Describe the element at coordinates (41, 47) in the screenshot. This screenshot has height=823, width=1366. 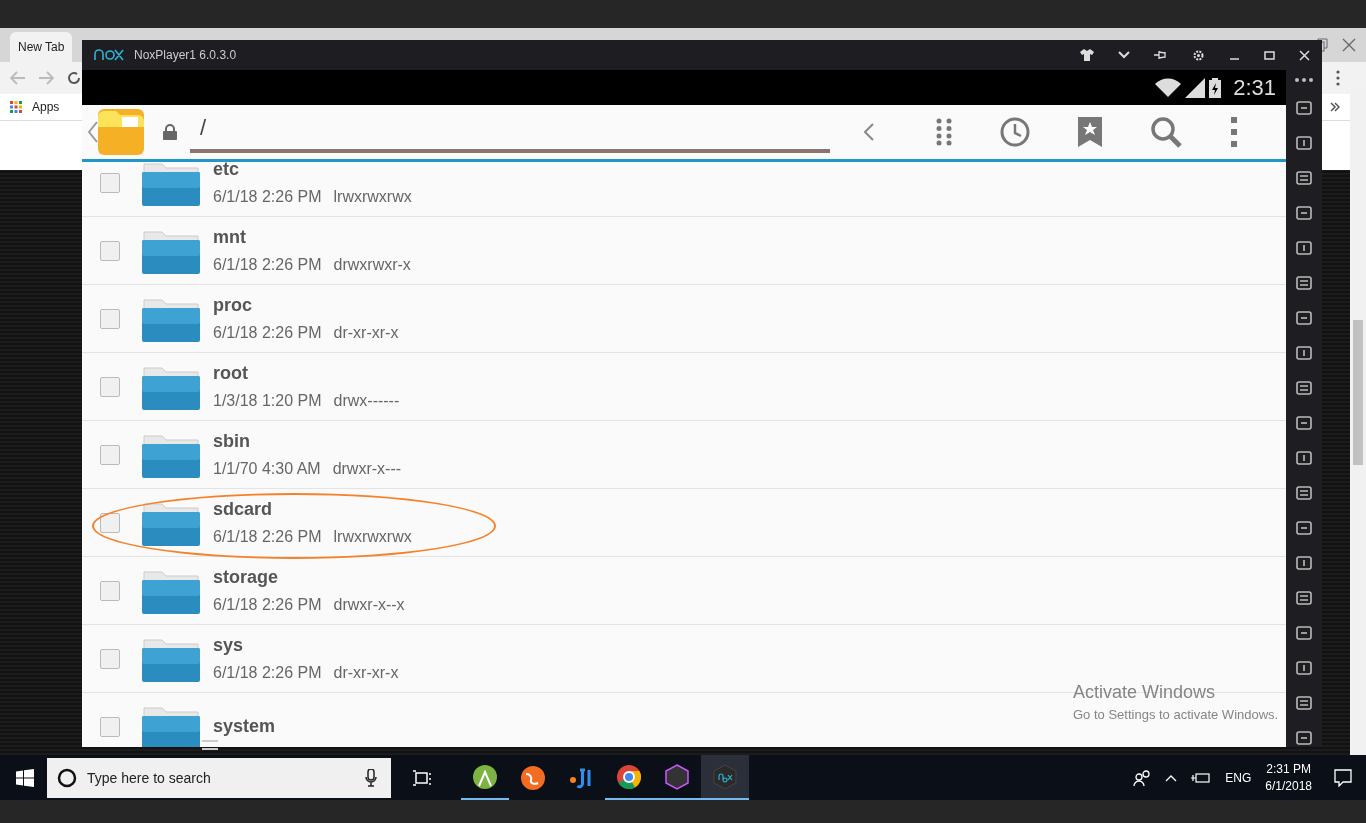
I see `browser-tab: New Tab` at that location.